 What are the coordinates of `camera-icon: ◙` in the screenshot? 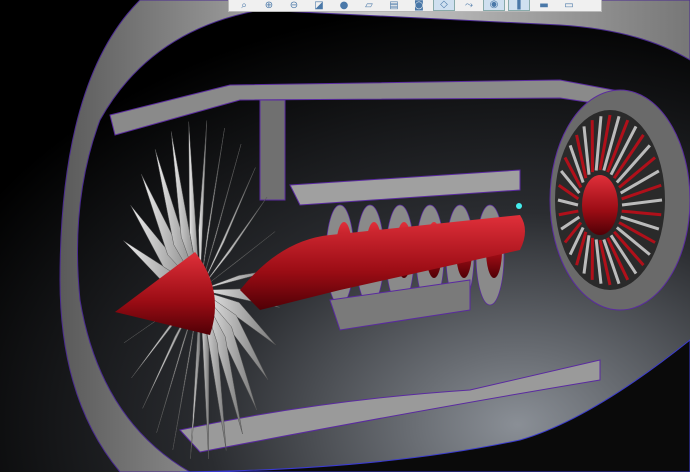 It's located at (419, 5).